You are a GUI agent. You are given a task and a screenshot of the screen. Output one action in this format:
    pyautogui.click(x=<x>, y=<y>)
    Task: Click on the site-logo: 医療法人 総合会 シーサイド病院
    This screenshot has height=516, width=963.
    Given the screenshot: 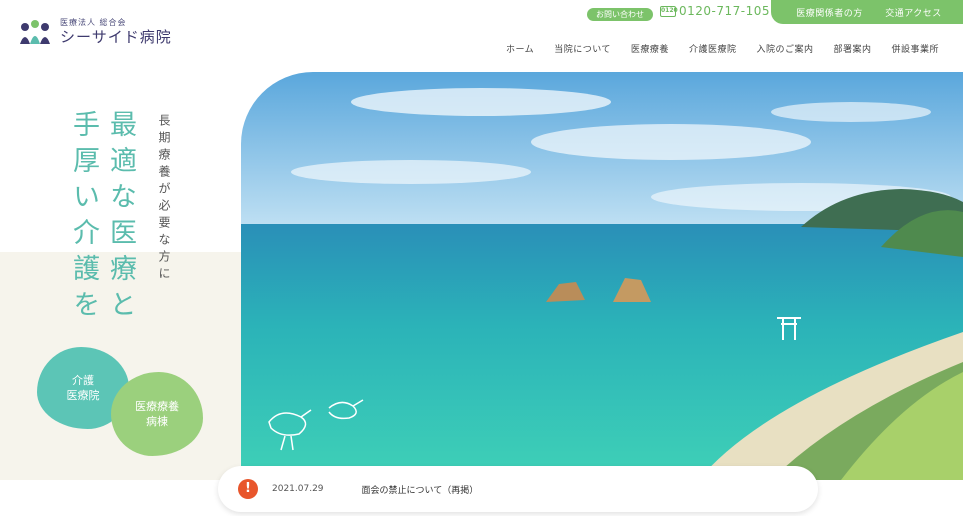 What is the action you would take?
    pyautogui.click(x=95, y=32)
    